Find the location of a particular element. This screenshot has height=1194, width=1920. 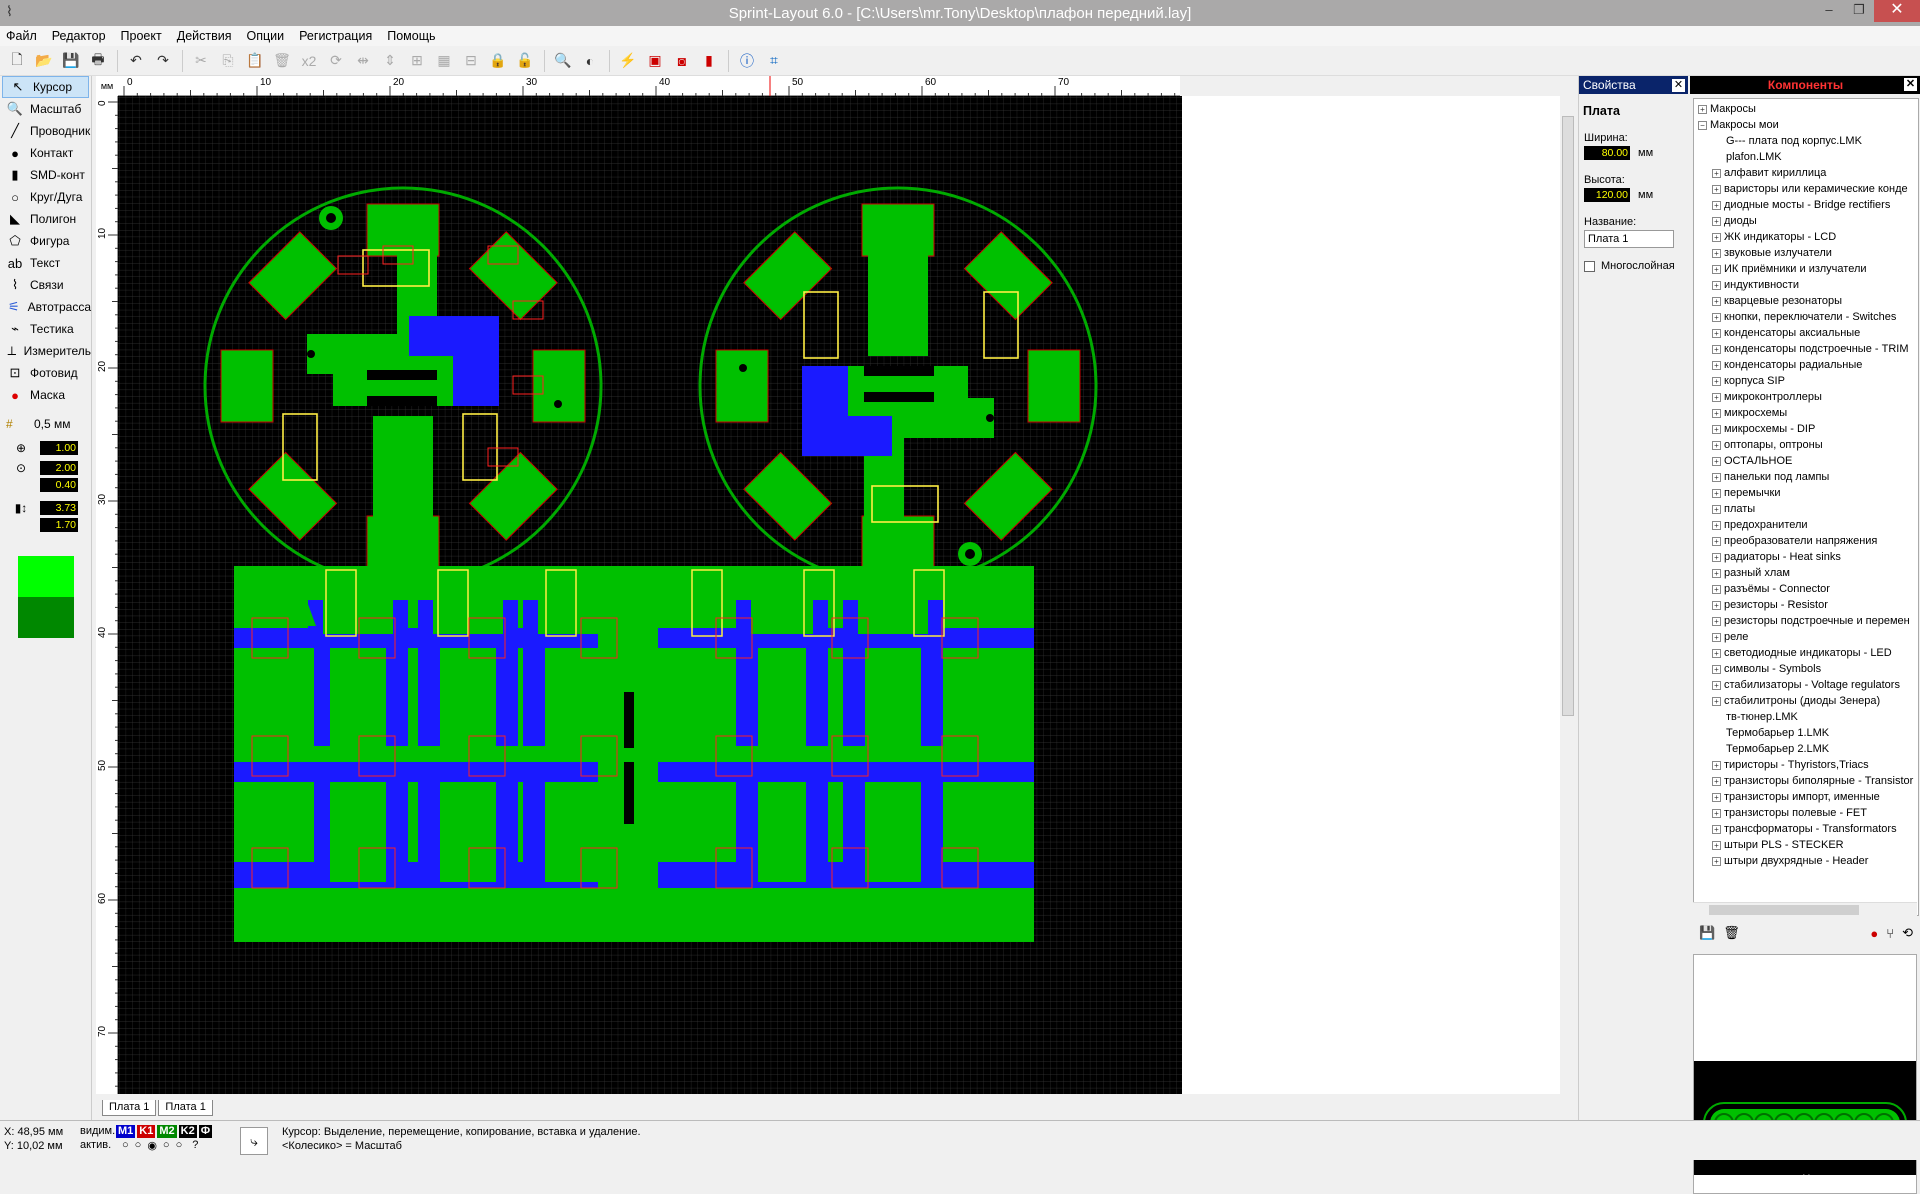

tree-item: тв-тюнер.LMK is located at coordinates (1806, 717).